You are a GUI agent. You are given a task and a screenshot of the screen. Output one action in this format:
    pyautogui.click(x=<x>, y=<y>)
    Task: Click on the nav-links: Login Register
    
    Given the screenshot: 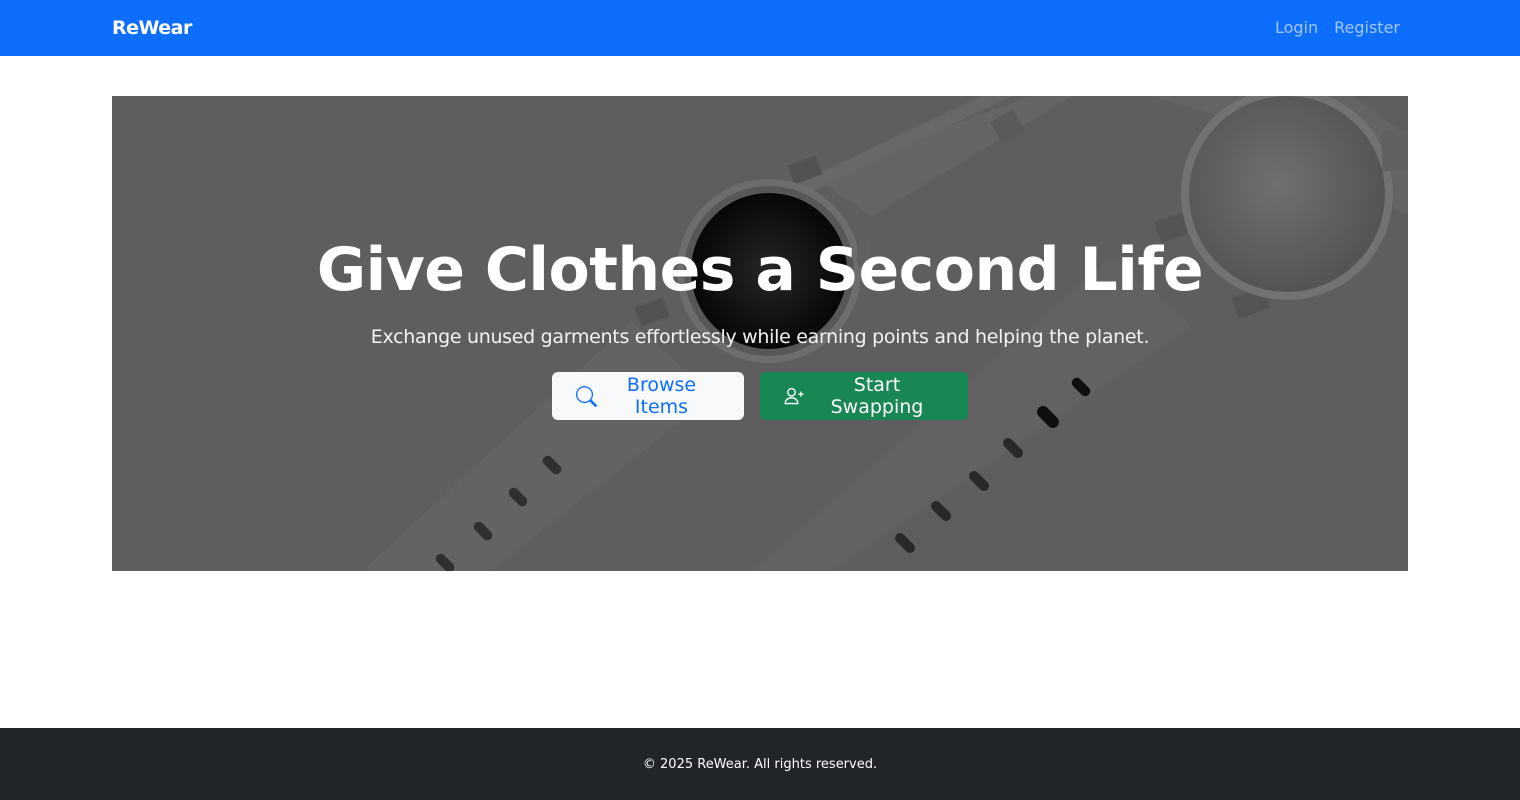 What is the action you would take?
    pyautogui.click(x=1337, y=27)
    